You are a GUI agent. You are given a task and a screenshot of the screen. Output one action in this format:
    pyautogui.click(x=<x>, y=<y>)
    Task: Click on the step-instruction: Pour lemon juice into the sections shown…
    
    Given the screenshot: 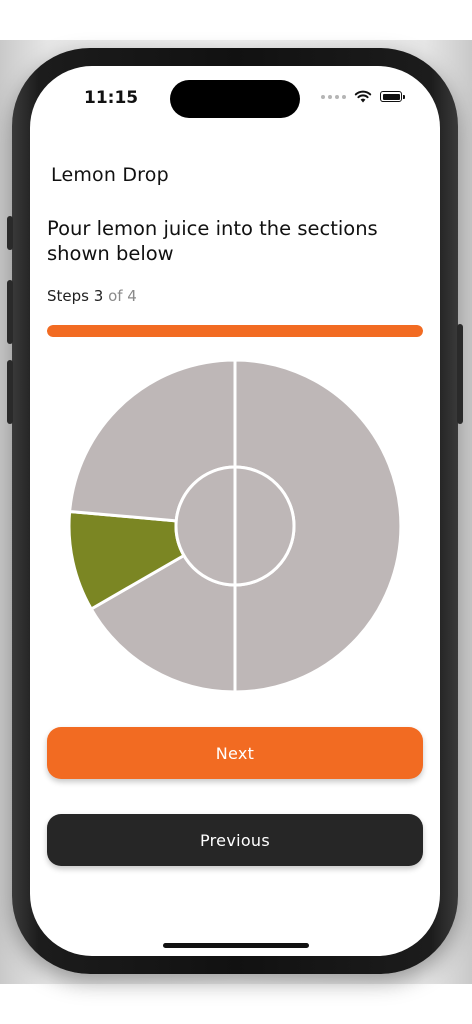 What is the action you would take?
    pyautogui.click(x=212, y=241)
    